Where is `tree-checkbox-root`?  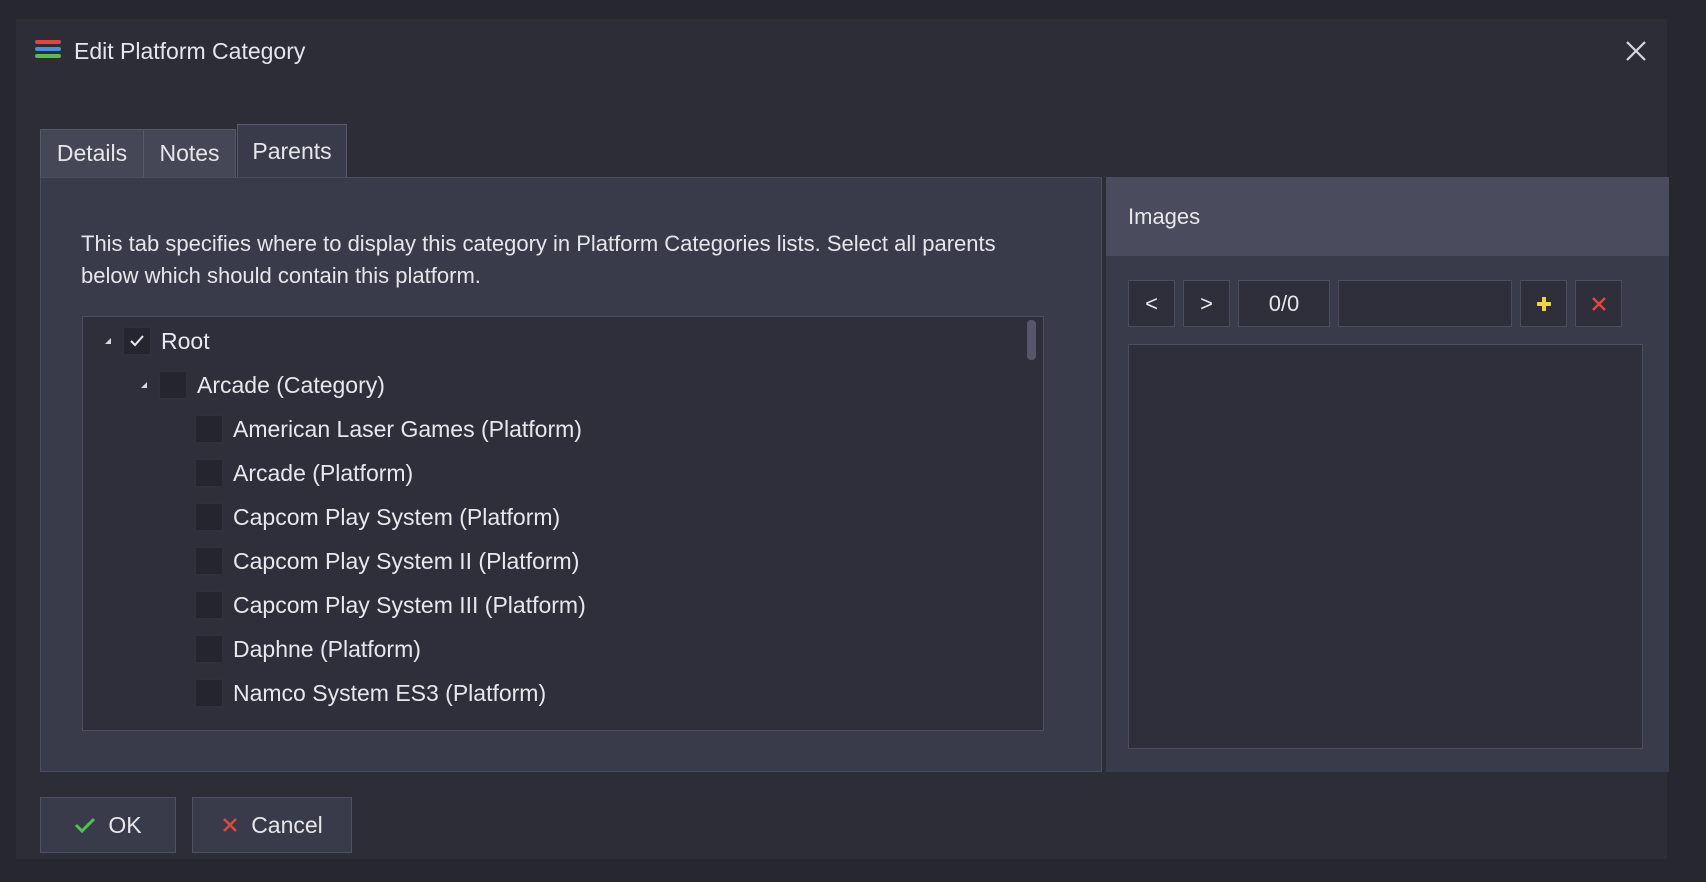
tree-checkbox-root is located at coordinates (137, 341).